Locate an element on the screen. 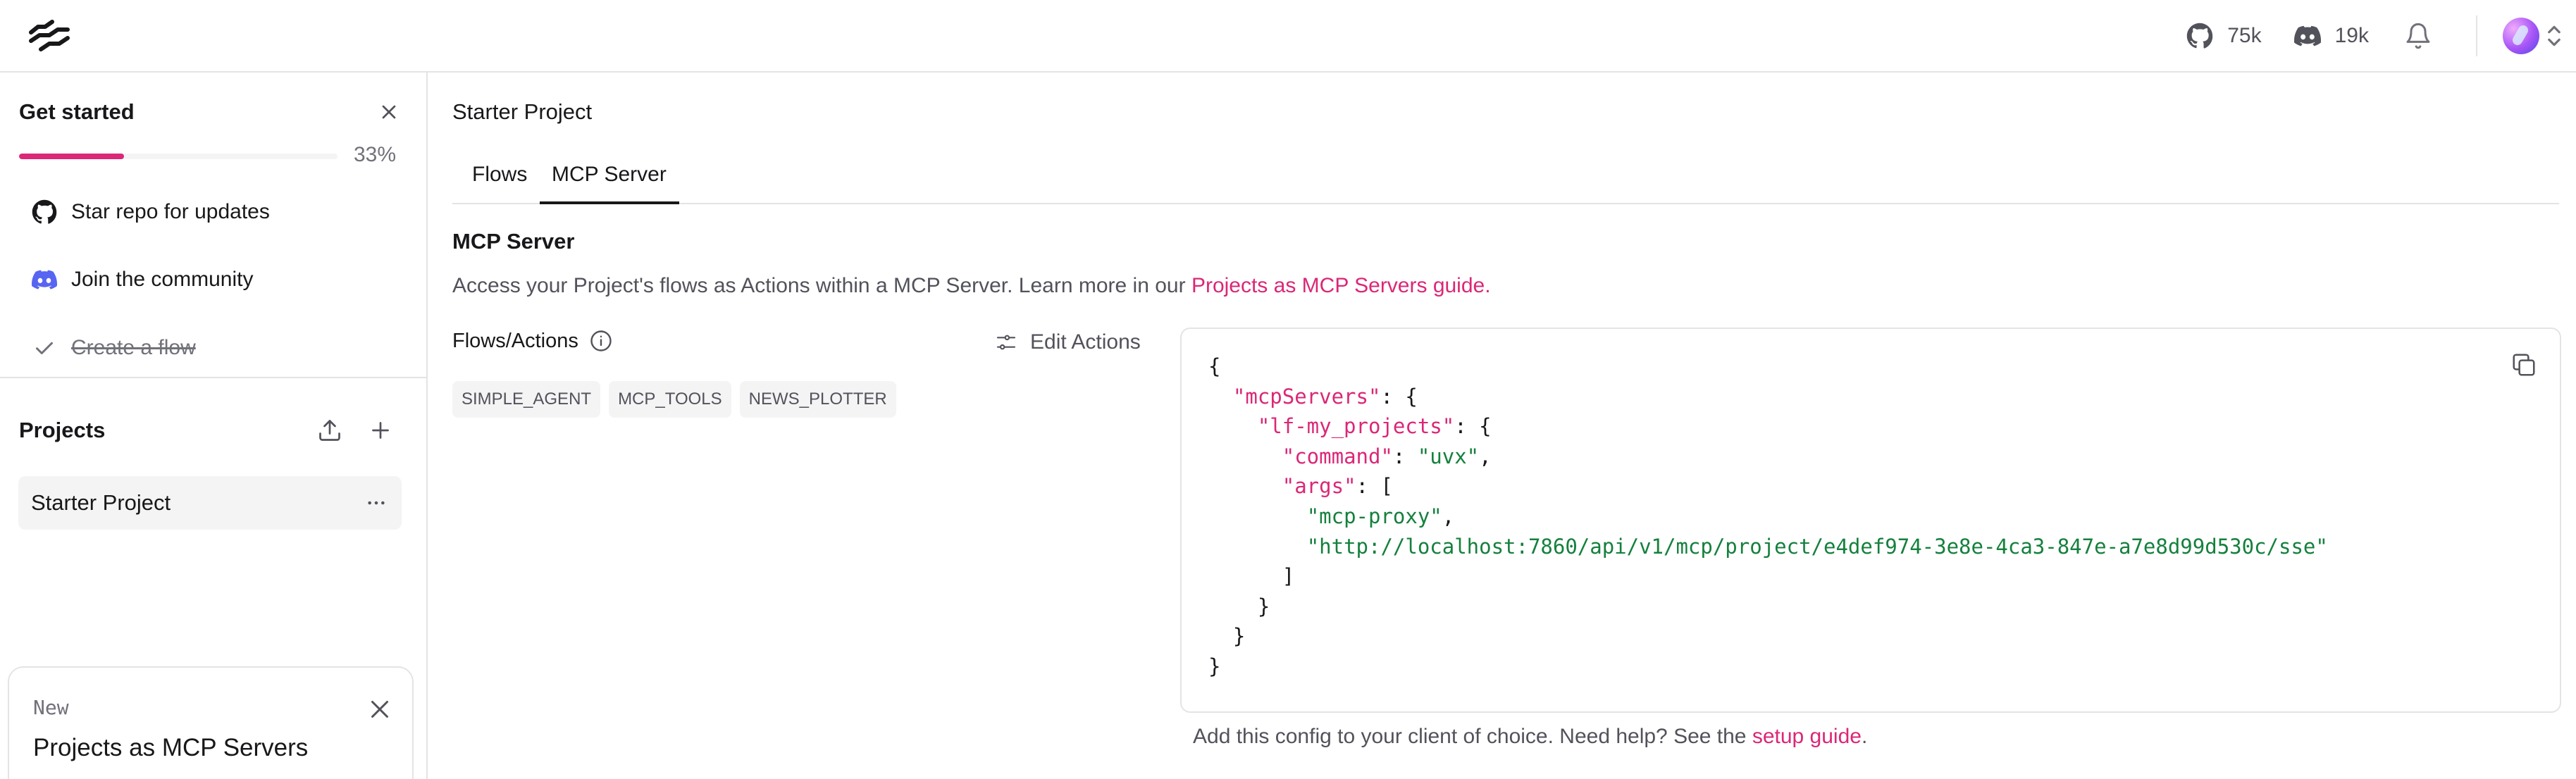 This screenshot has width=2576, height=779. progress-bar-fill is located at coordinates (72, 156).